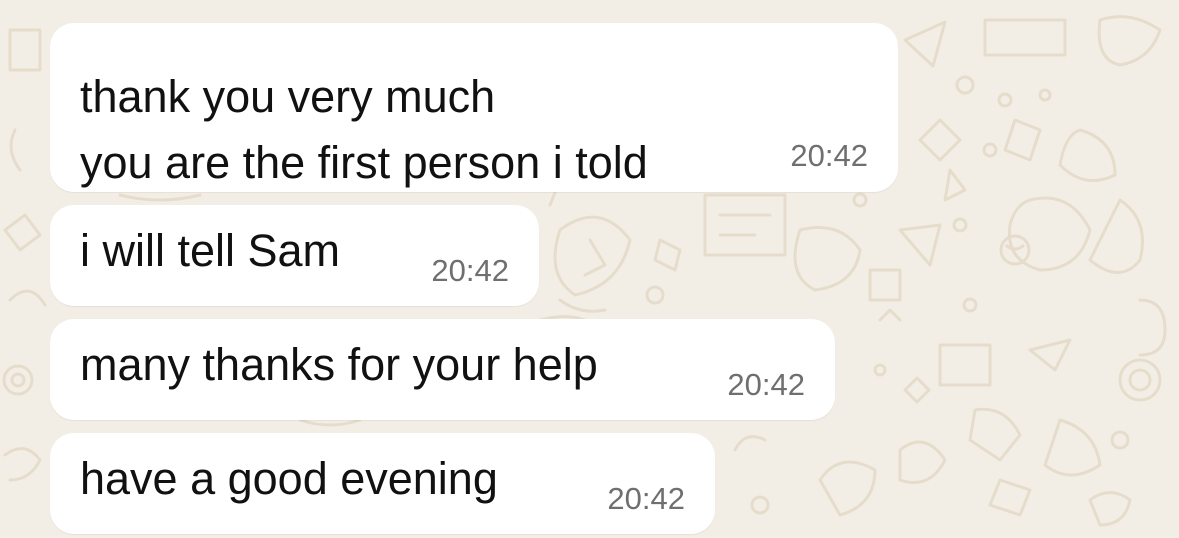 The height and width of the screenshot is (538, 1179). Describe the element at coordinates (289, 478) in the screenshot. I see `message-text: have a good evening` at that location.